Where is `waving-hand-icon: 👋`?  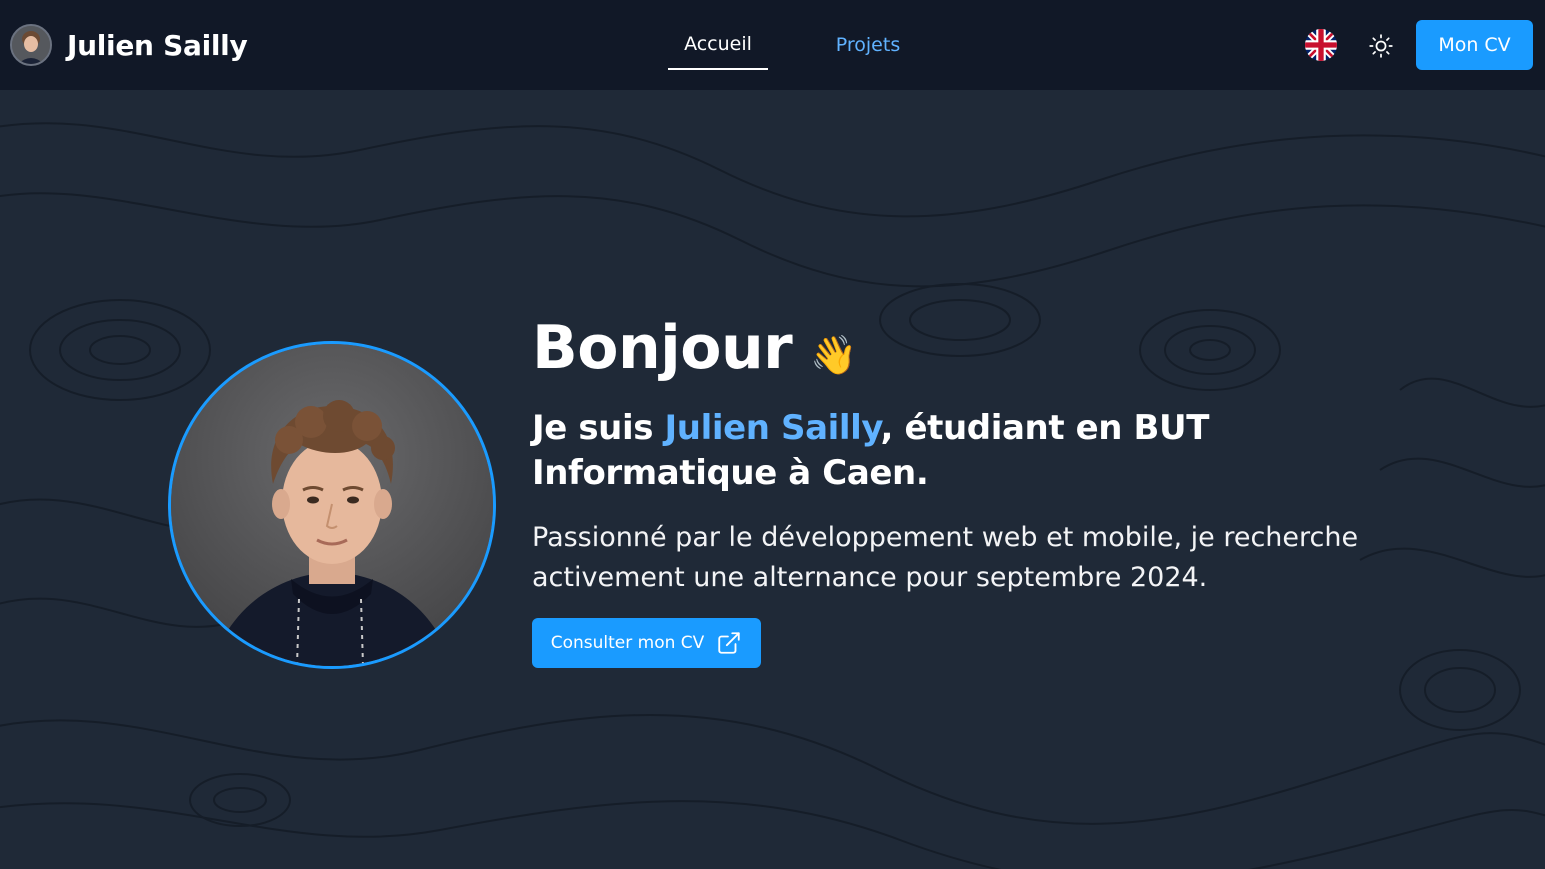
waving-hand-icon: 👋 is located at coordinates (834, 355).